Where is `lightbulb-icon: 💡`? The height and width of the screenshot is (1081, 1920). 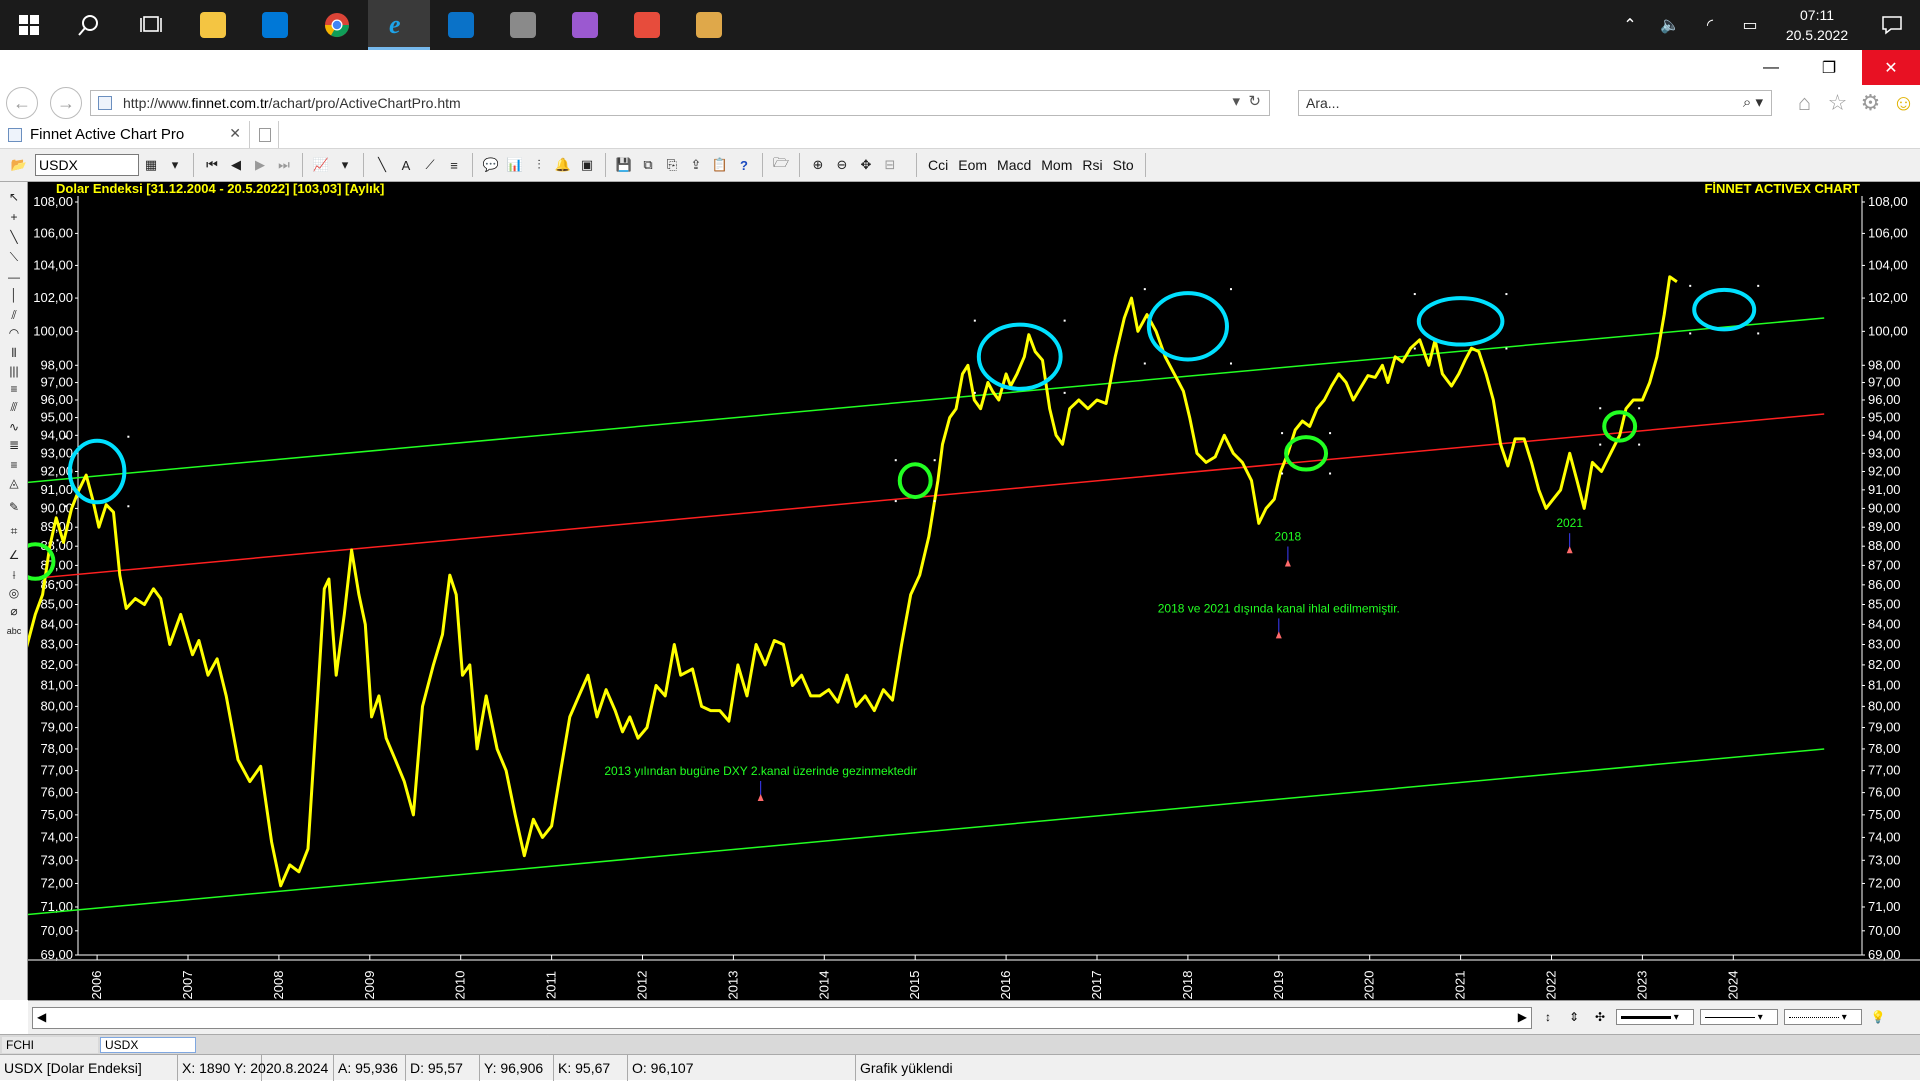
lightbulb-icon: 💡 is located at coordinates (1878, 1017).